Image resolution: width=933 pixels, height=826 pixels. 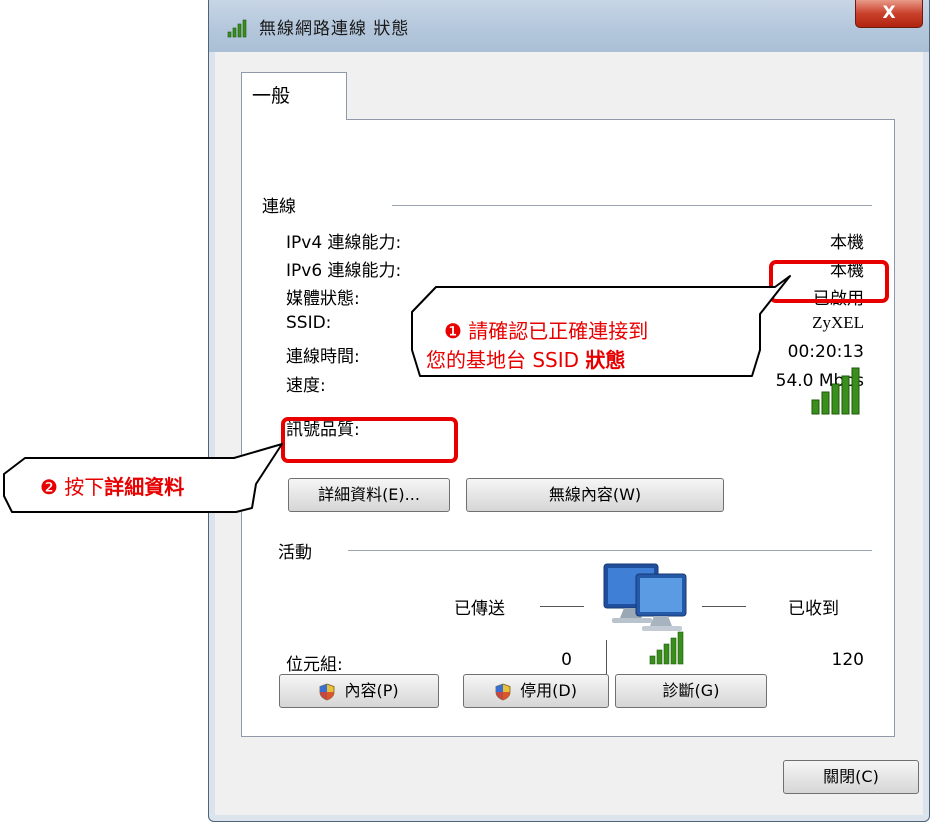 I want to click on ssid-callout-text2: 您的基地台 SSID, so click(x=506, y=360).